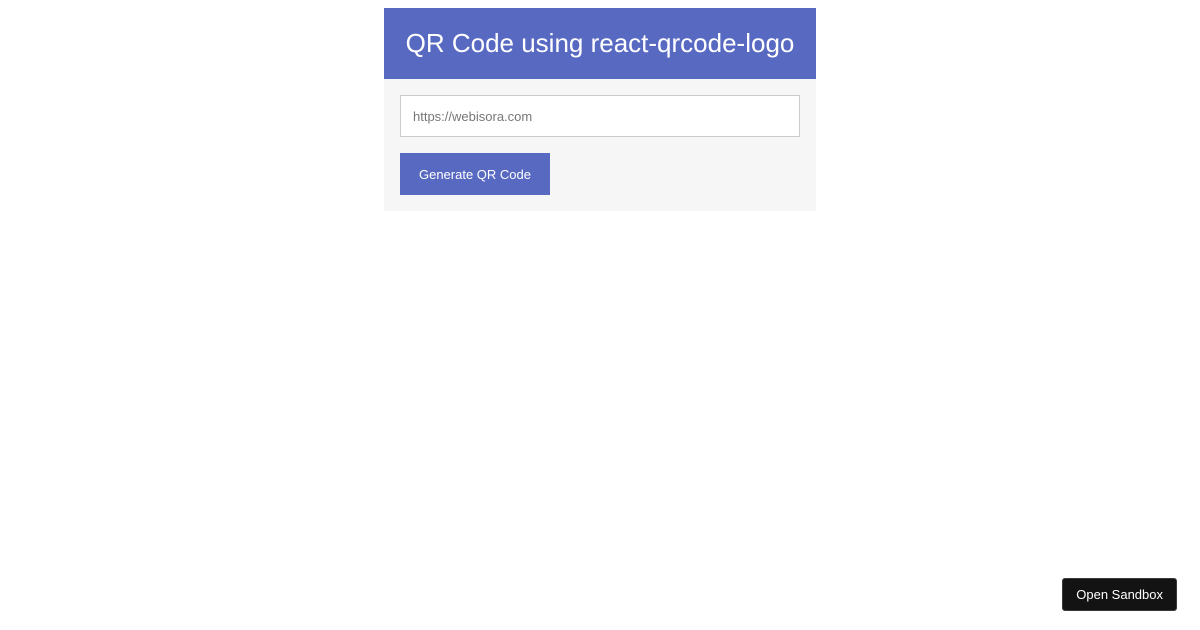  I want to click on generate-qr-code-button: Generate QR Code, so click(475, 174).